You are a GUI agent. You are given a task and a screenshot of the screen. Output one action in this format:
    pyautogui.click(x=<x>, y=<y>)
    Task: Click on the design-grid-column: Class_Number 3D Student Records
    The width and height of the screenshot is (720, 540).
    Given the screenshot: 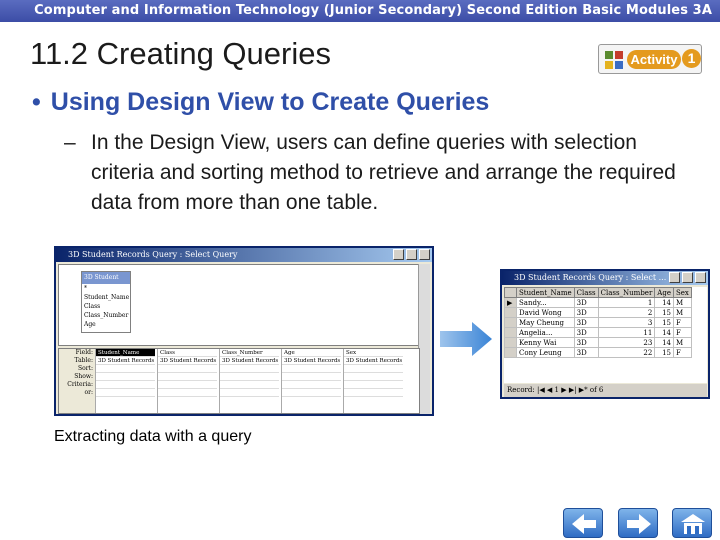 What is the action you would take?
    pyautogui.click(x=249, y=381)
    